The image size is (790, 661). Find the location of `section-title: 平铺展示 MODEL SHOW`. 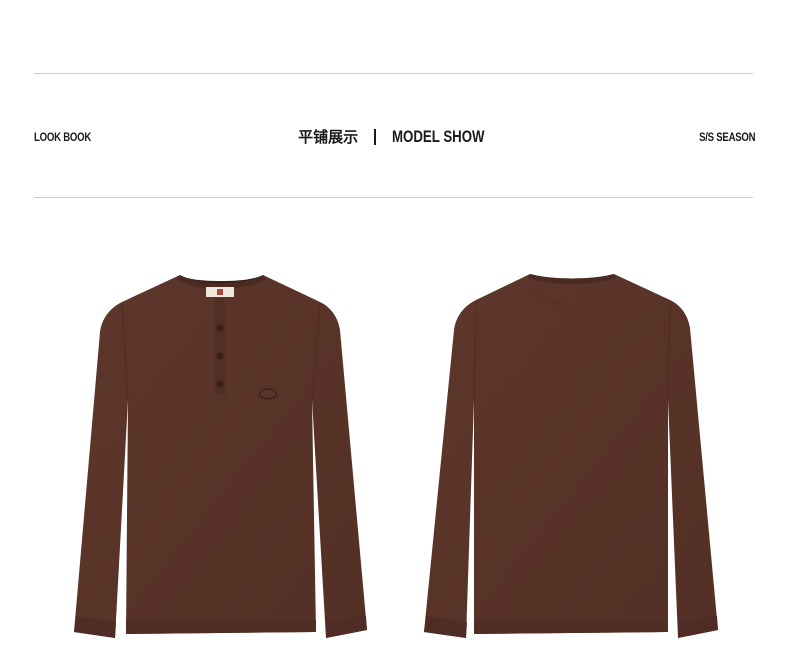

section-title: 平铺展示 MODEL SHOW is located at coordinates (394, 137).